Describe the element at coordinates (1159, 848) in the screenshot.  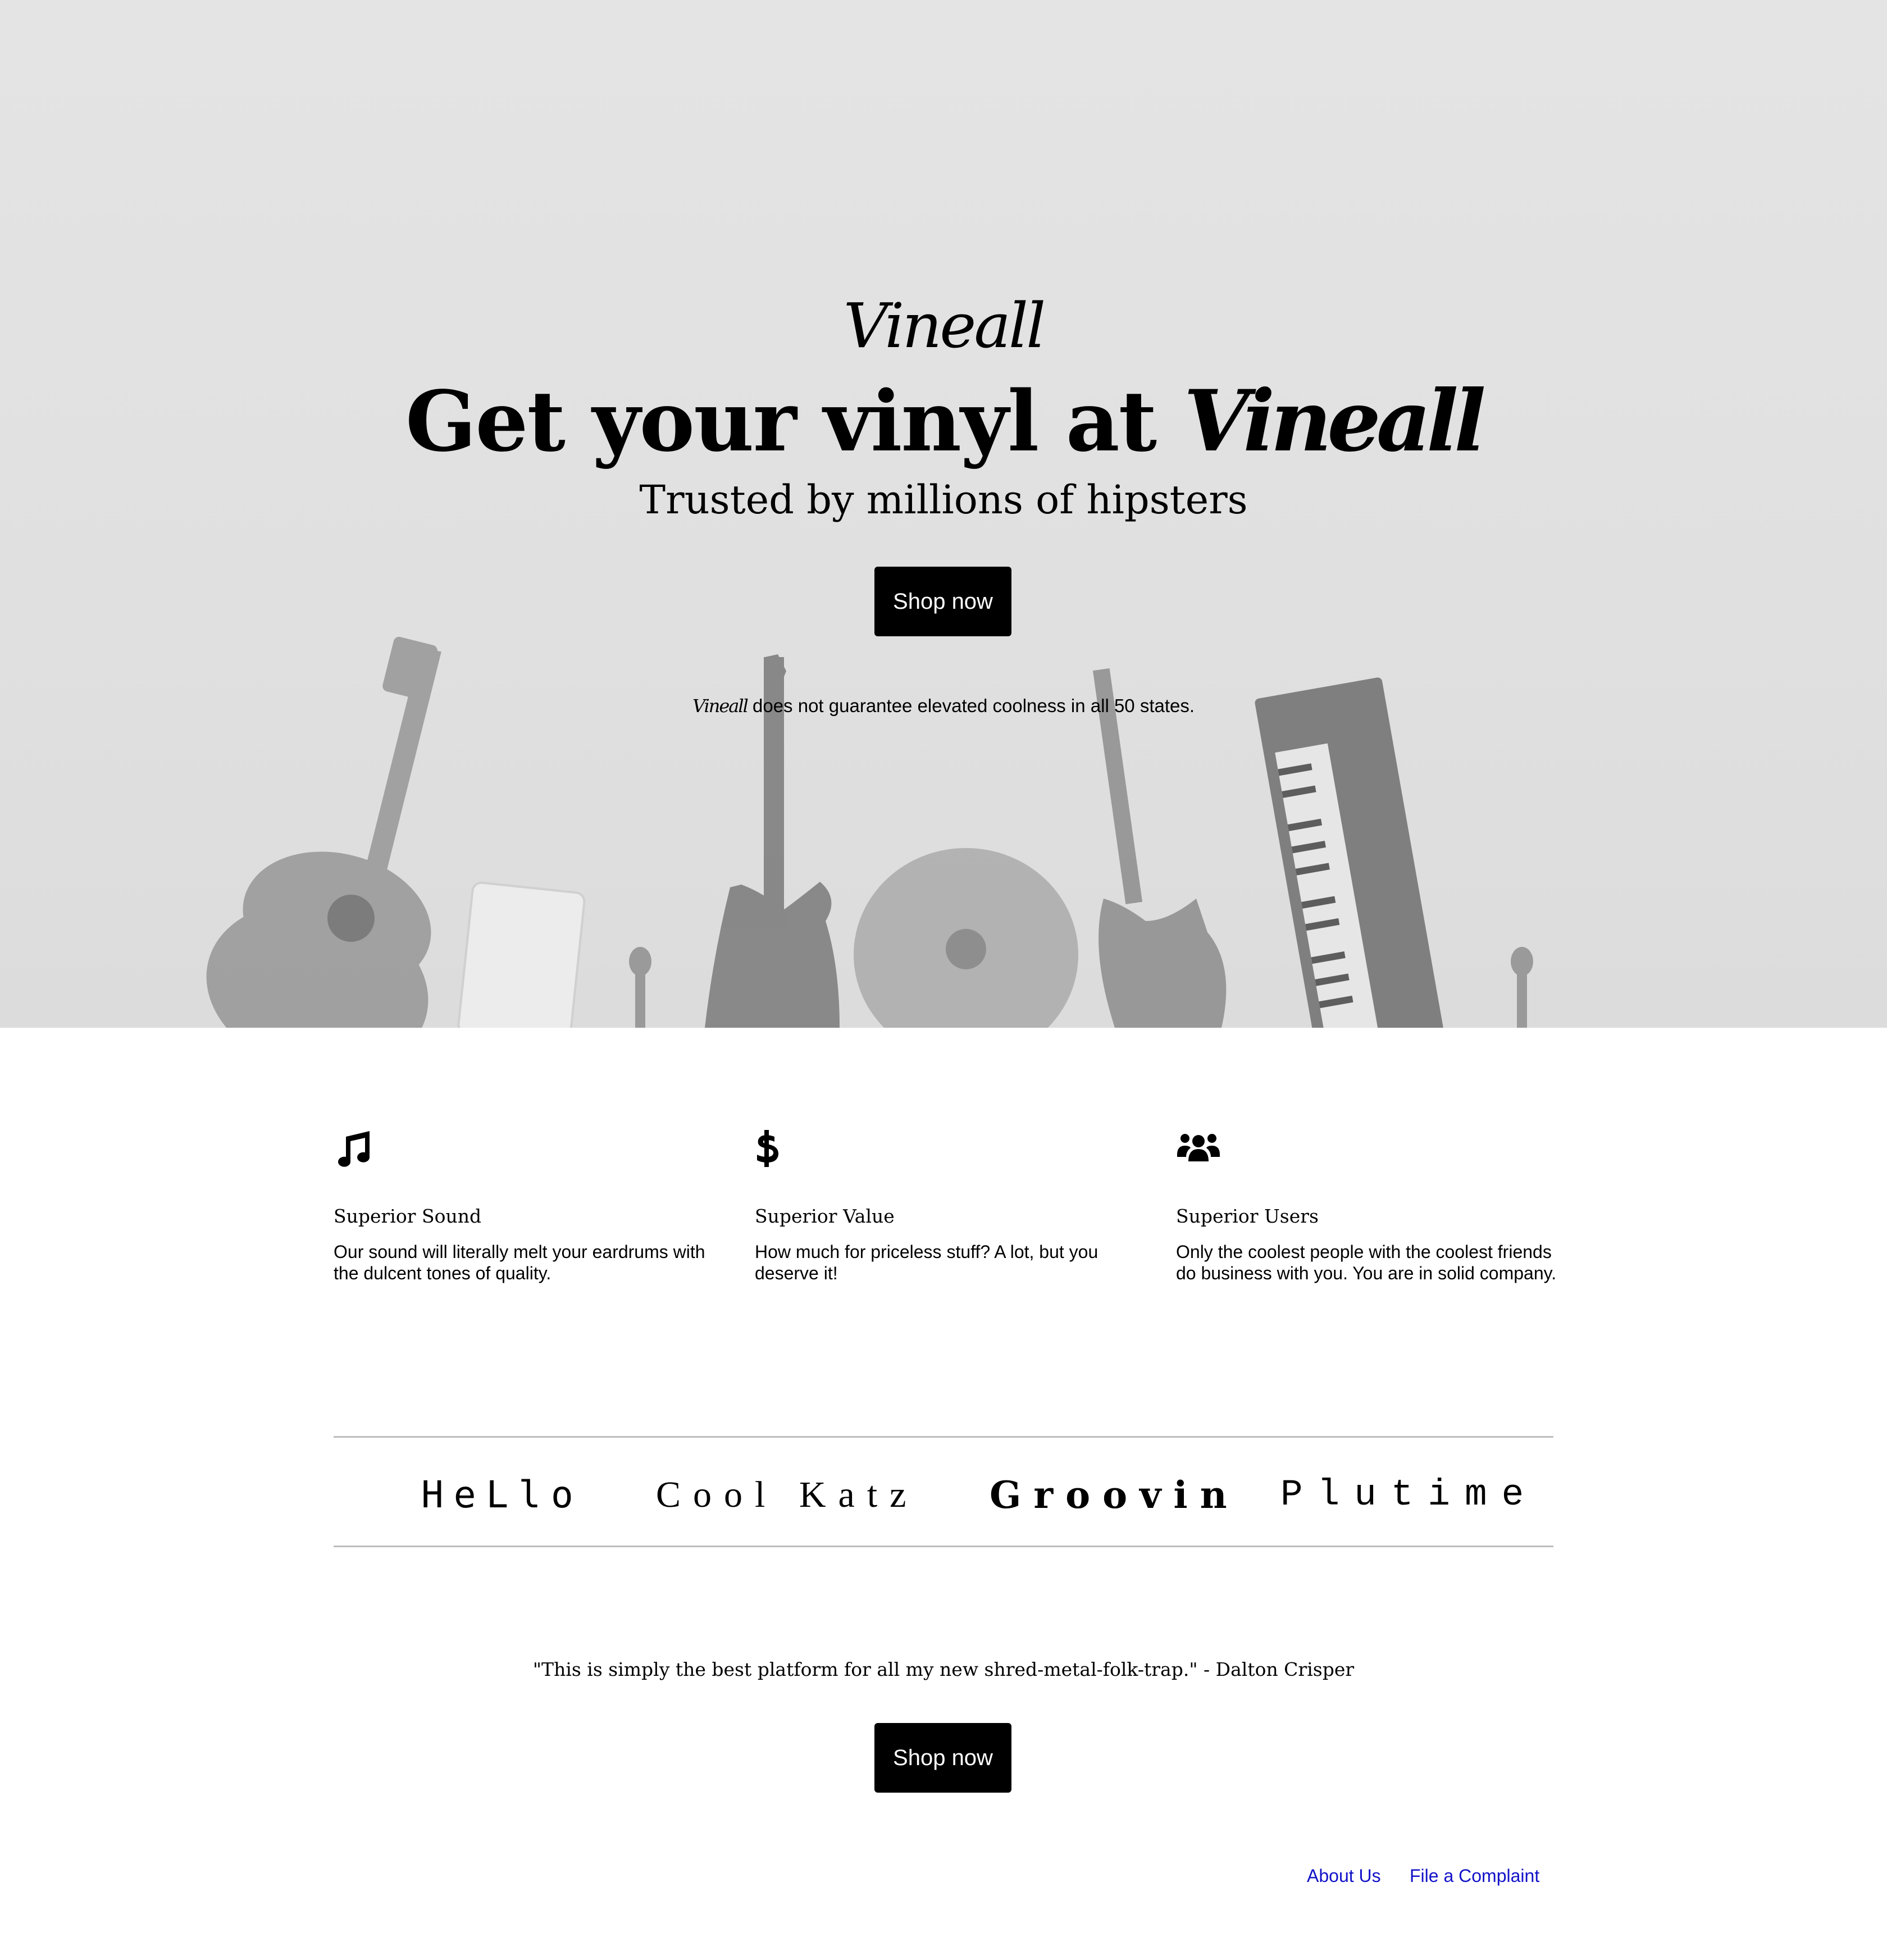
I see `bass-guitar-silhouette` at that location.